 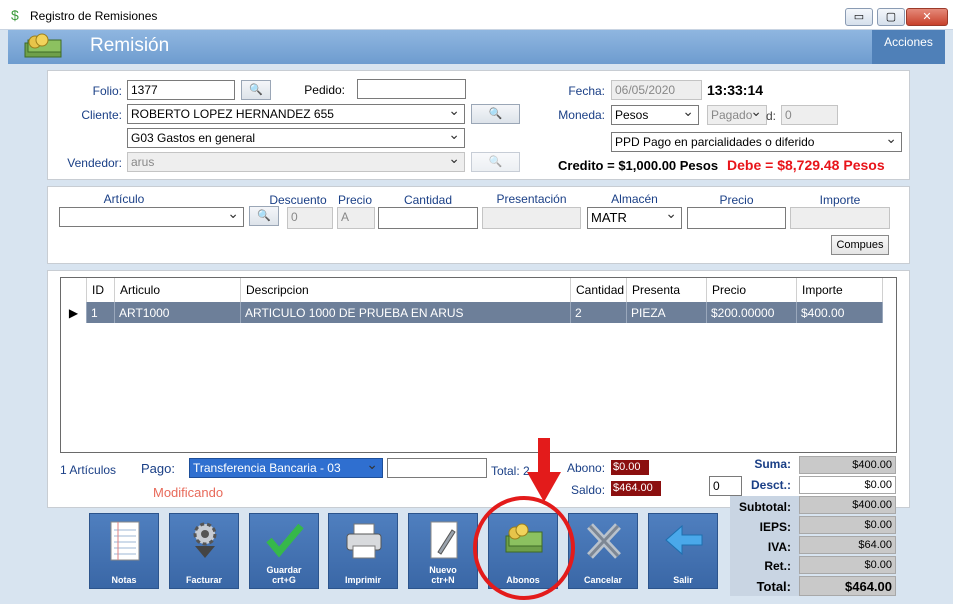 I want to click on almacen-col-label: Almacén, so click(x=634, y=199).